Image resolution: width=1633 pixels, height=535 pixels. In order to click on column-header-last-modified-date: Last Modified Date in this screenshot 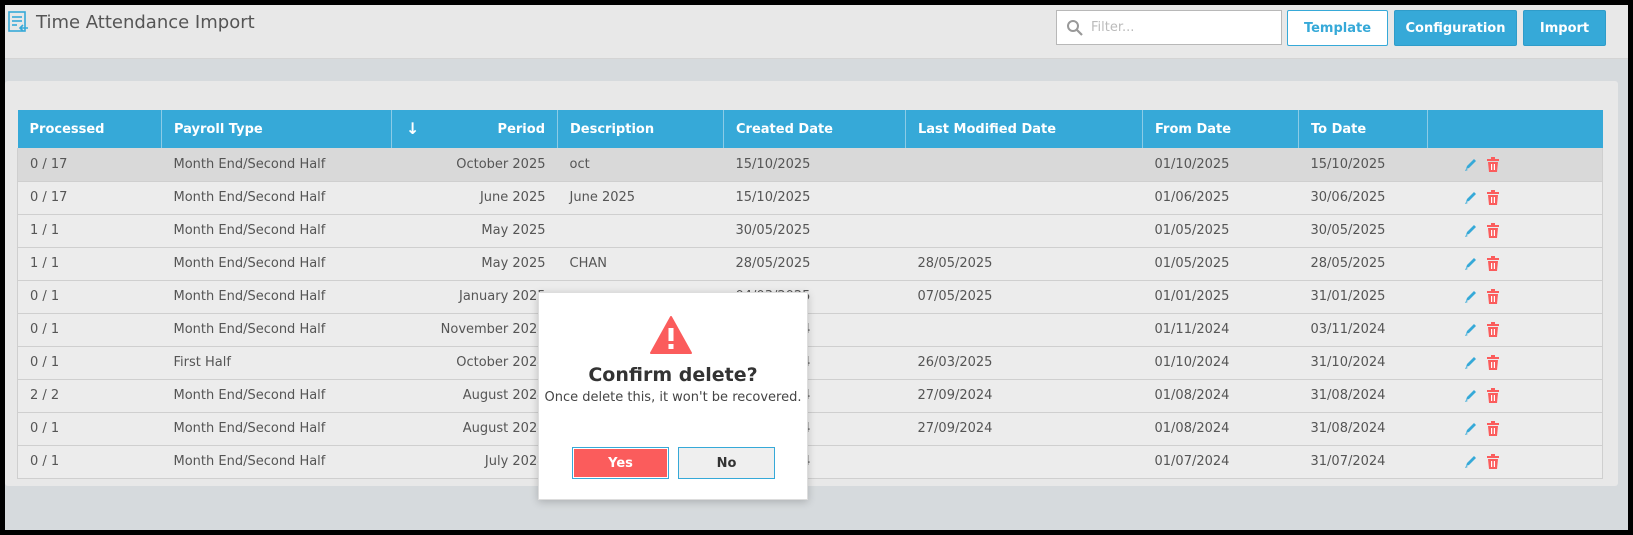, I will do `click(1024, 129)`.